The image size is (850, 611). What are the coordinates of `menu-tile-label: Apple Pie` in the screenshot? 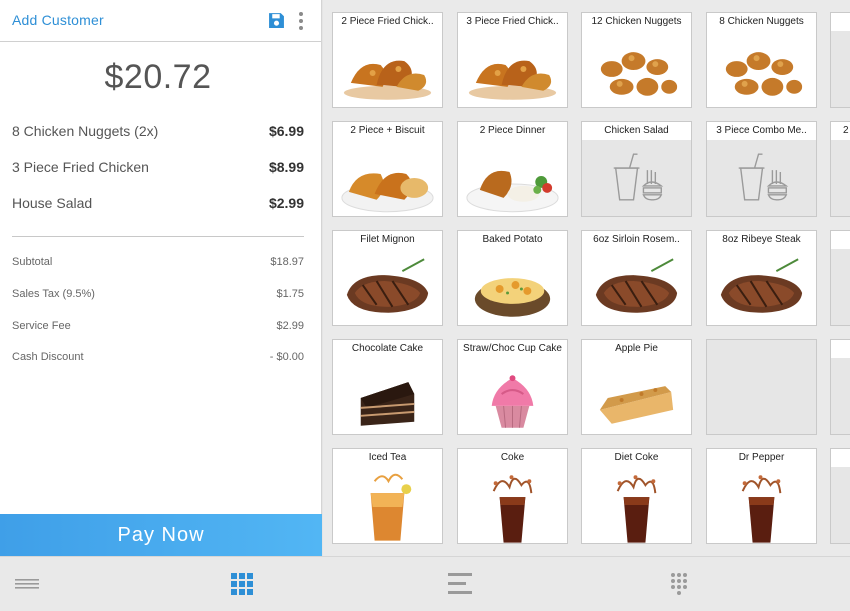 It's located at (636, 349).